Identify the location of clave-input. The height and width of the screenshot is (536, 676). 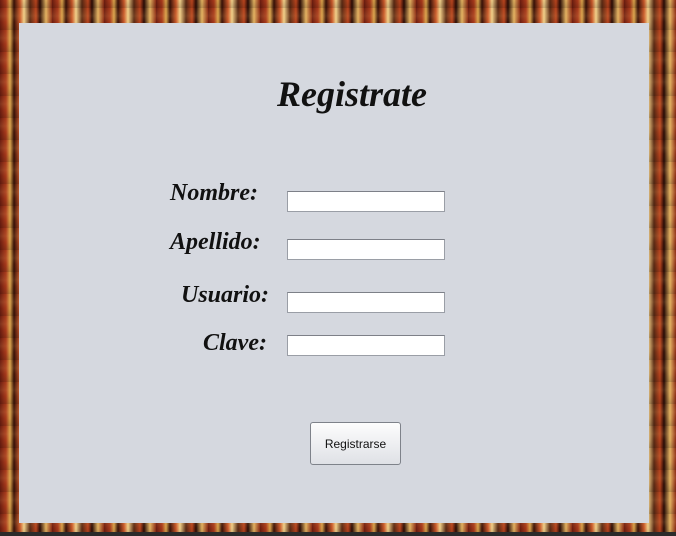
(366, 345).